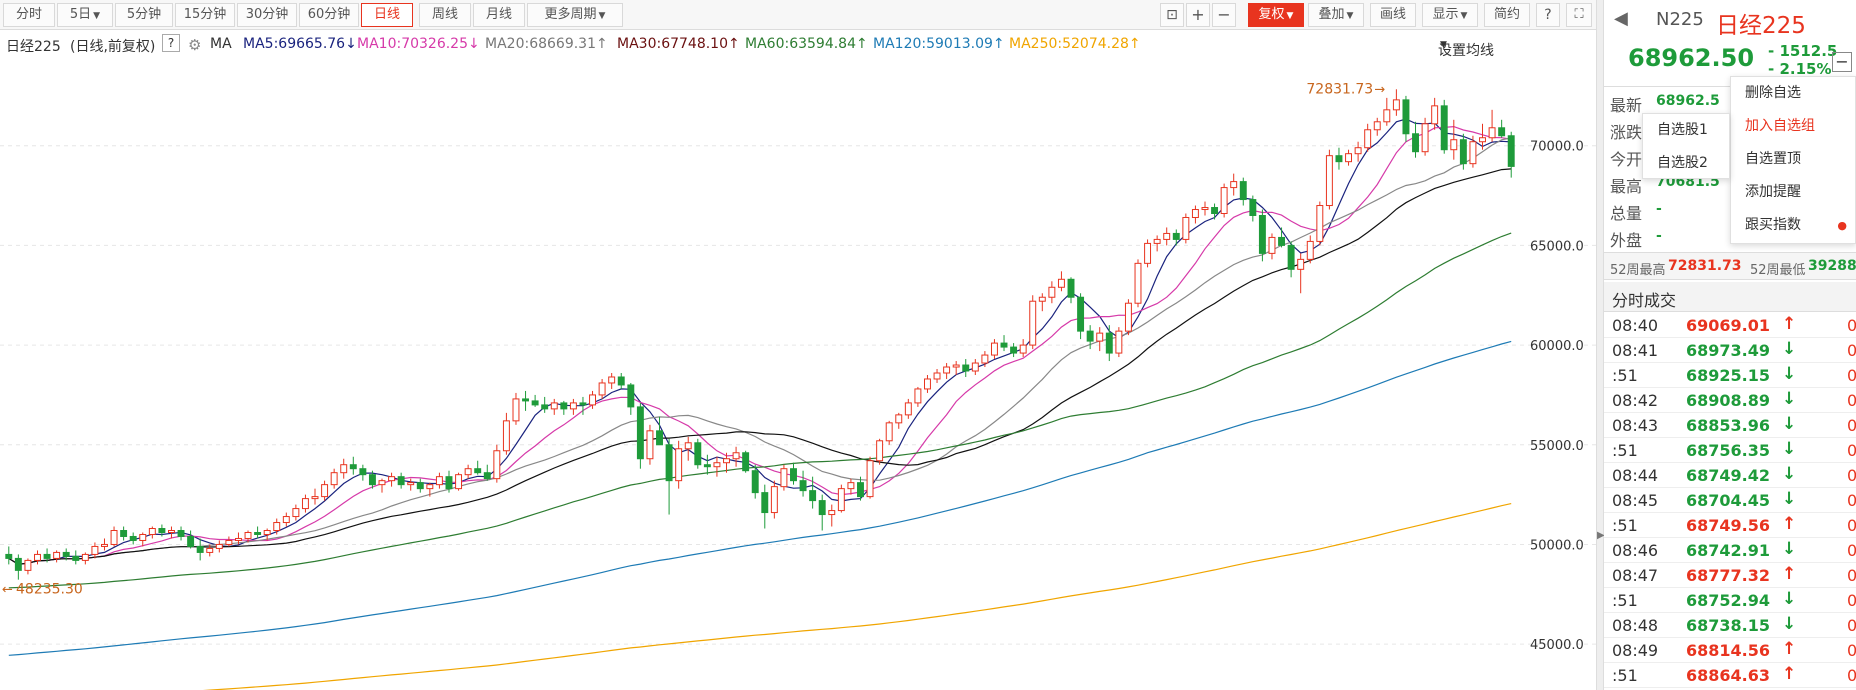  What do you see at coordinates (678, 44) in the screenshot?
I see `ma-item: MA30:67748.10↑` at bounding box center [678, 44].